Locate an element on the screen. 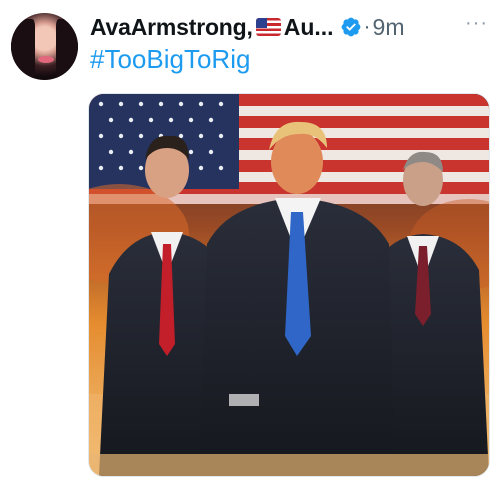 The width and height of the screenshot is (500, 477). tweet-header: AvaArmstrong, Au ... · 9m is located at coordinates (289, 27).